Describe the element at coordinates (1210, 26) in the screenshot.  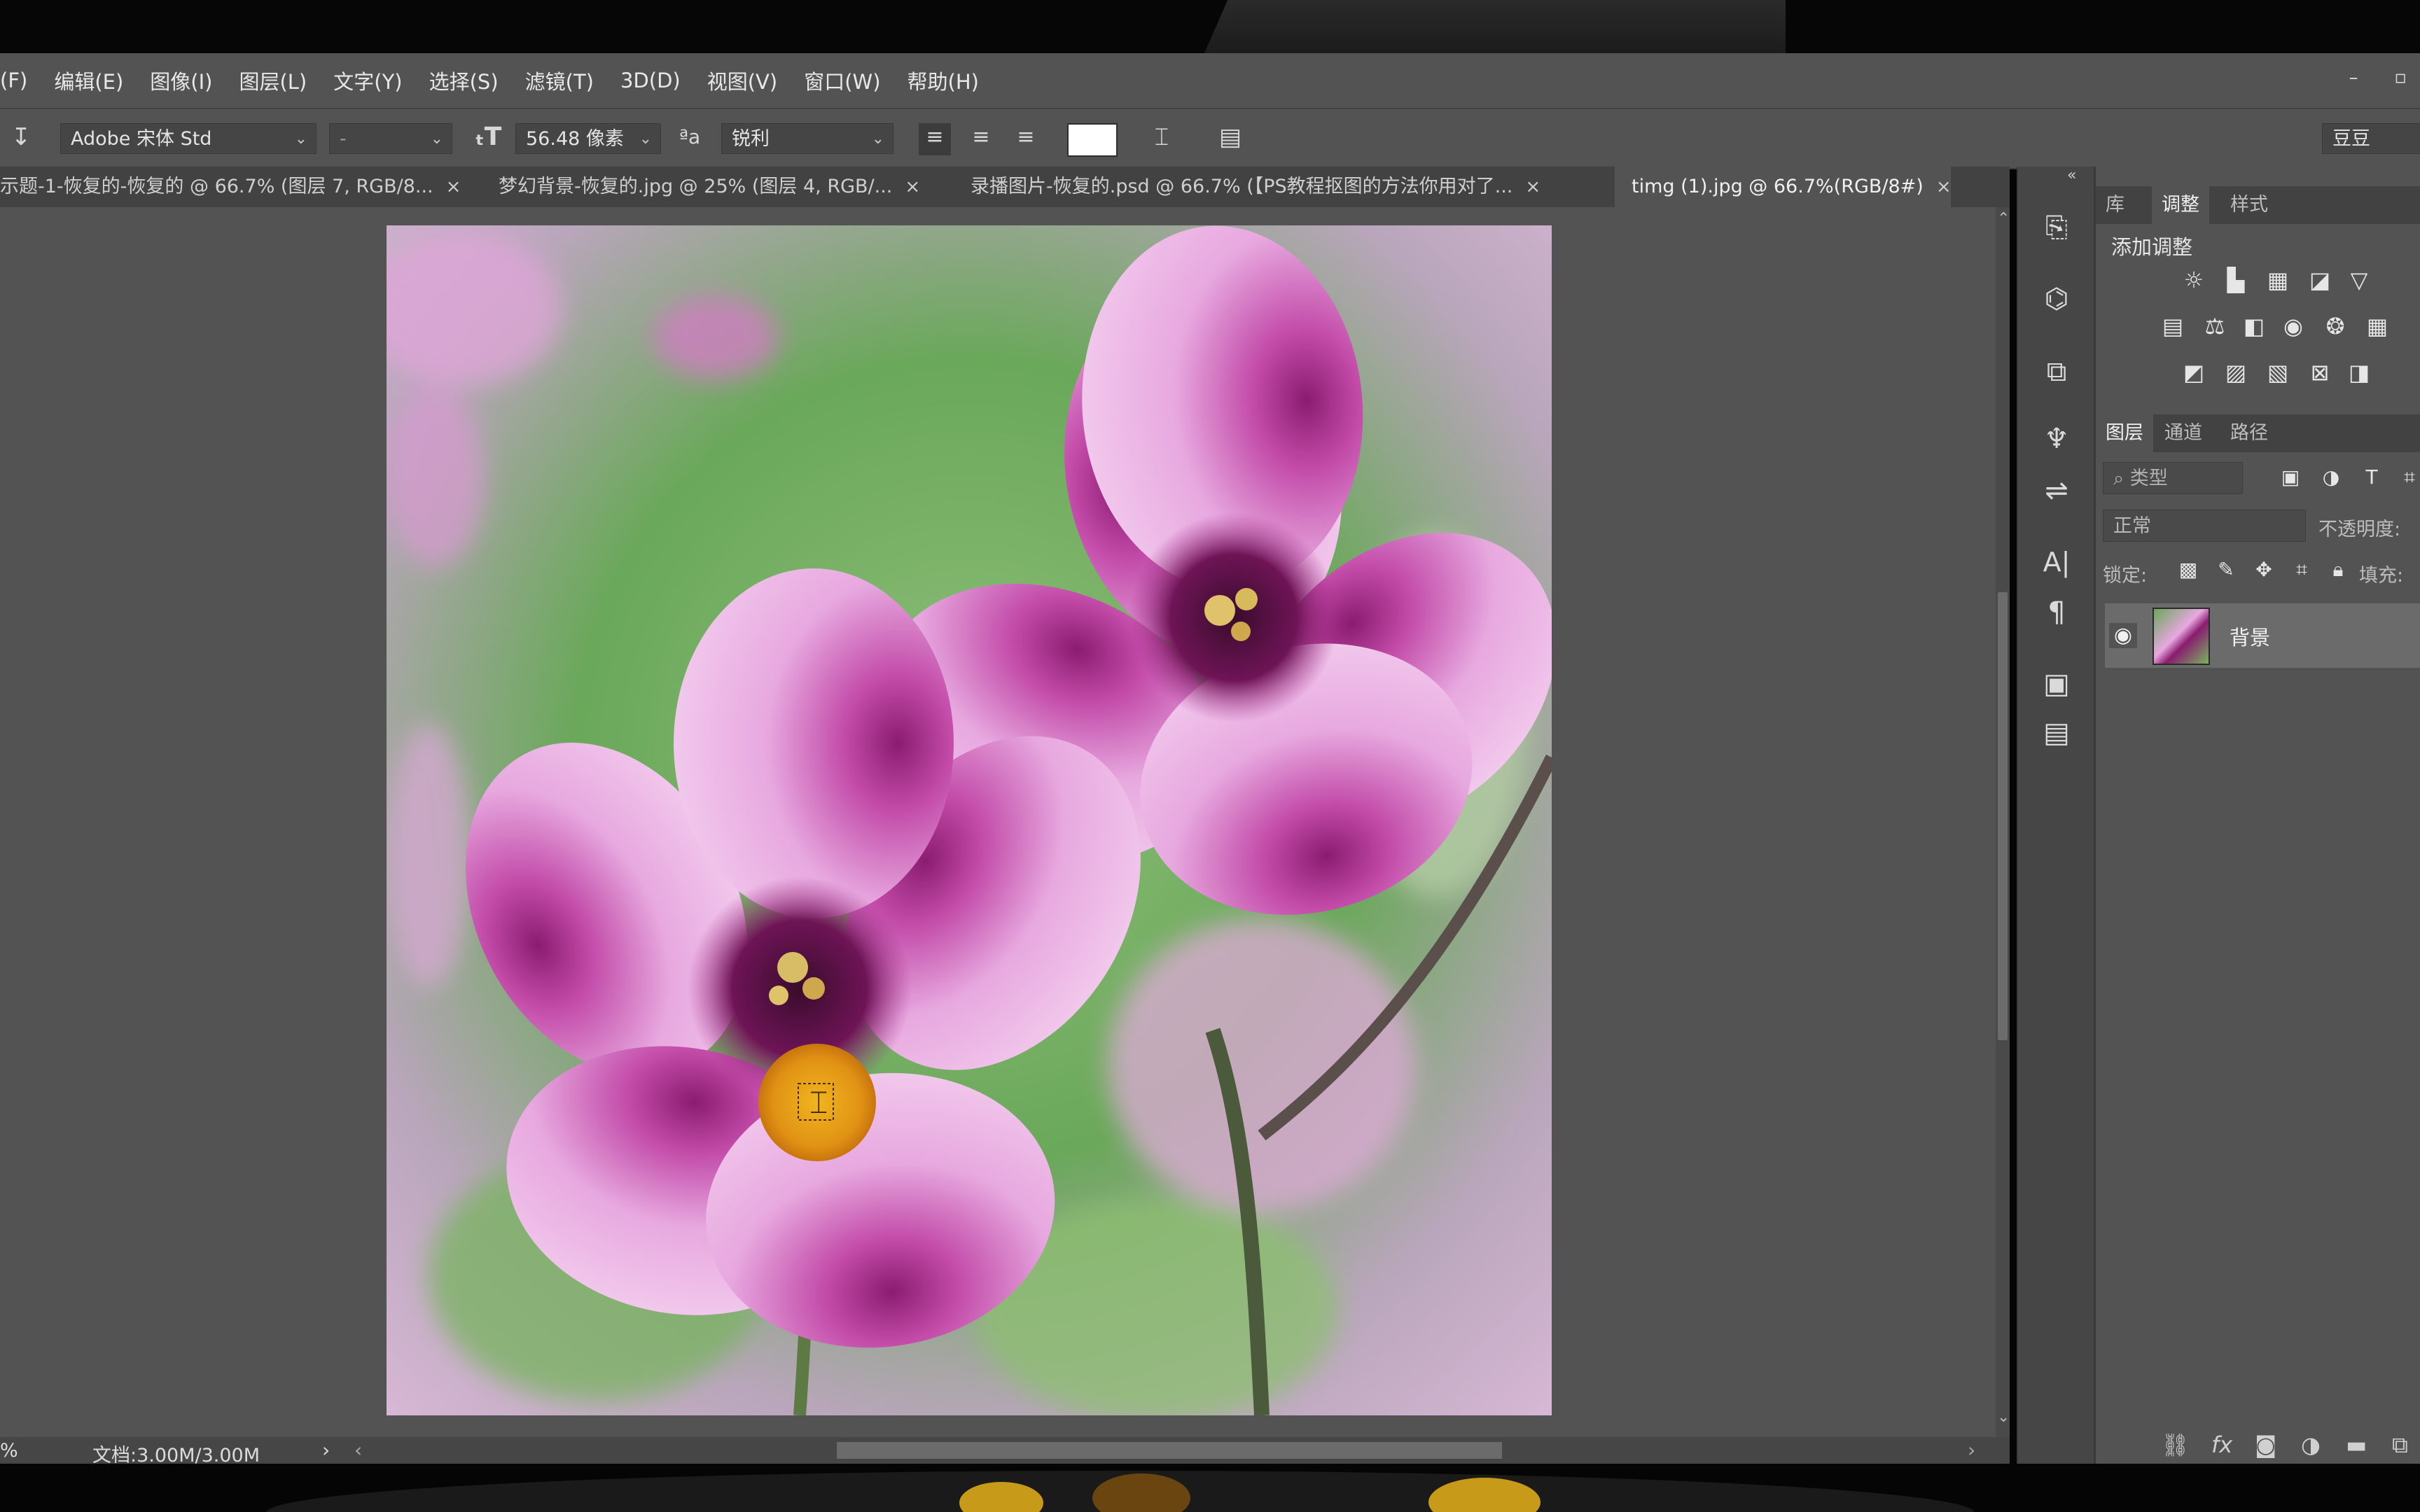
I see `top-screen-band` at that location.